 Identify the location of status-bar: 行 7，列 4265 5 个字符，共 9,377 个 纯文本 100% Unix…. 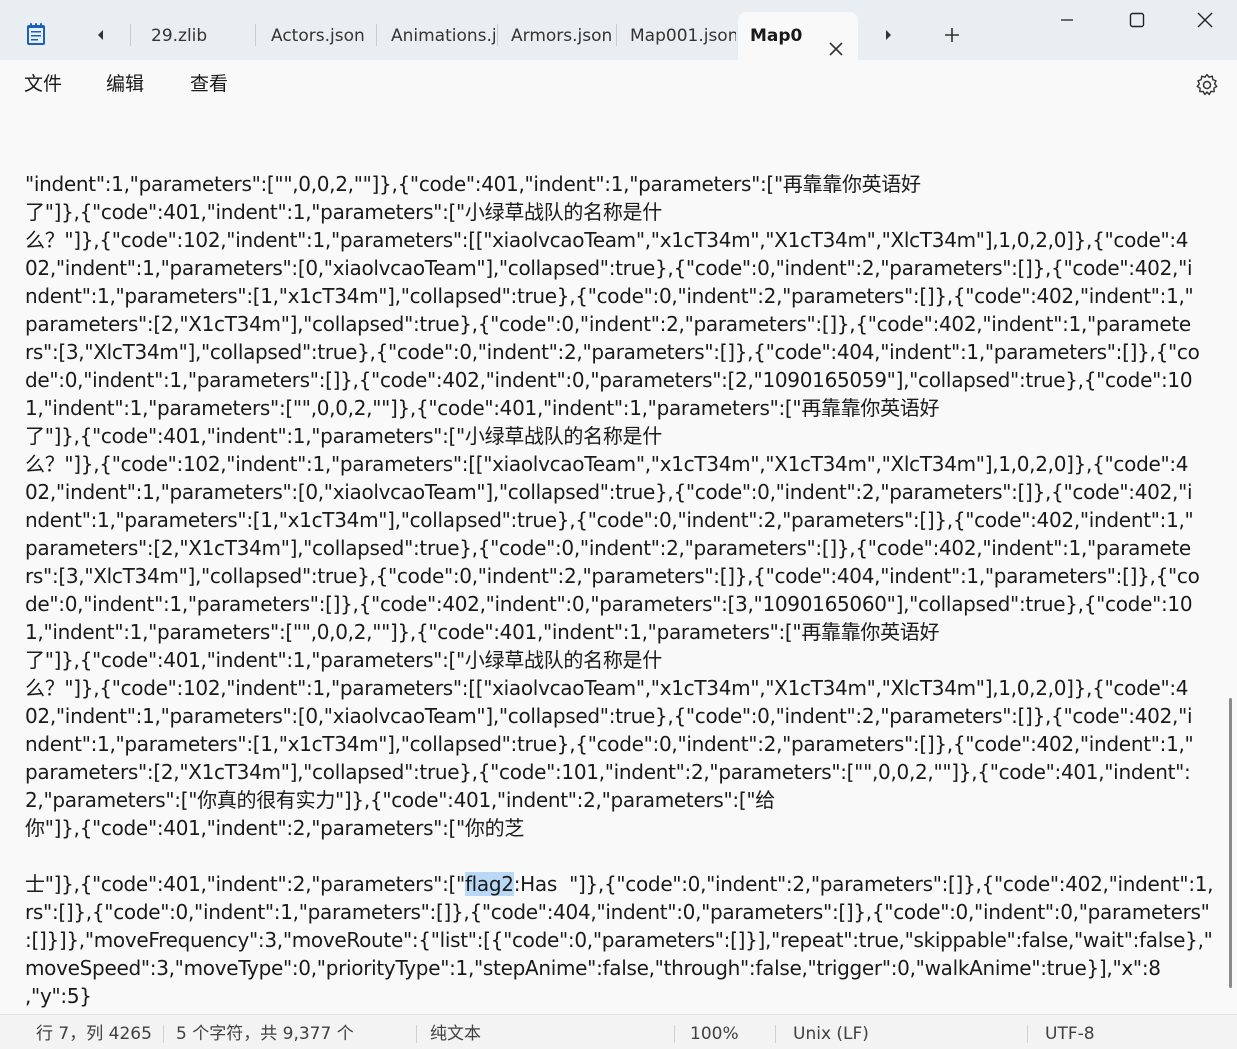
(618, 1031).